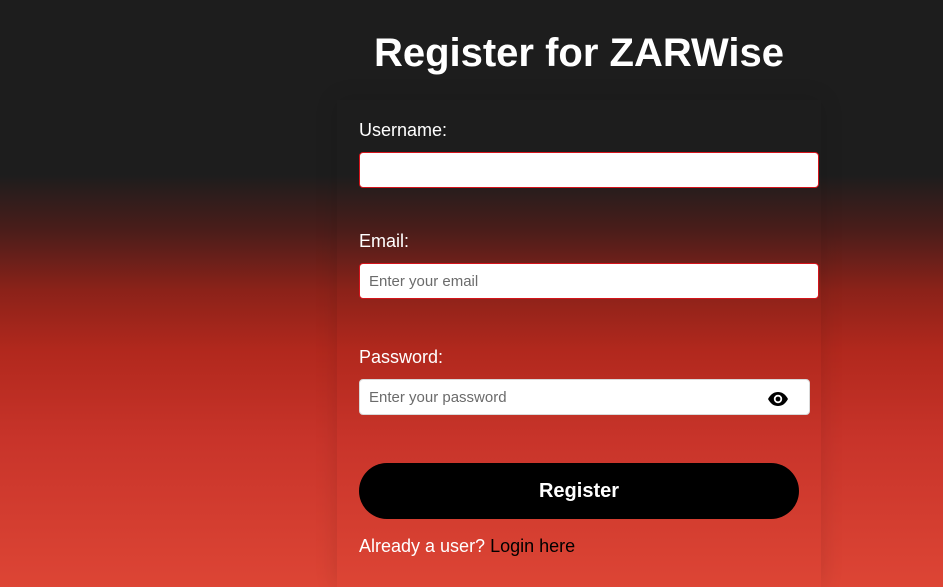 The width and height of the screenshot is (943, 587). I want to click on email-field-wrapper, so click(589, 281).